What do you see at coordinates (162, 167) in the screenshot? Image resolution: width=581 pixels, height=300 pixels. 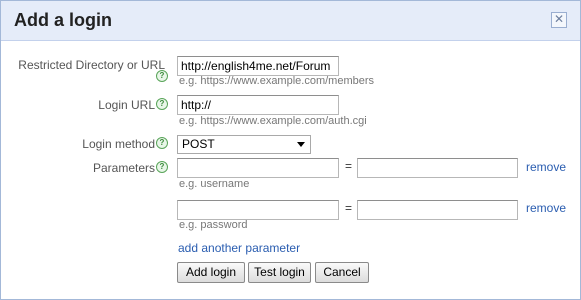 I see `parameters-help-icon: ?` at bounding box center [162, 167].